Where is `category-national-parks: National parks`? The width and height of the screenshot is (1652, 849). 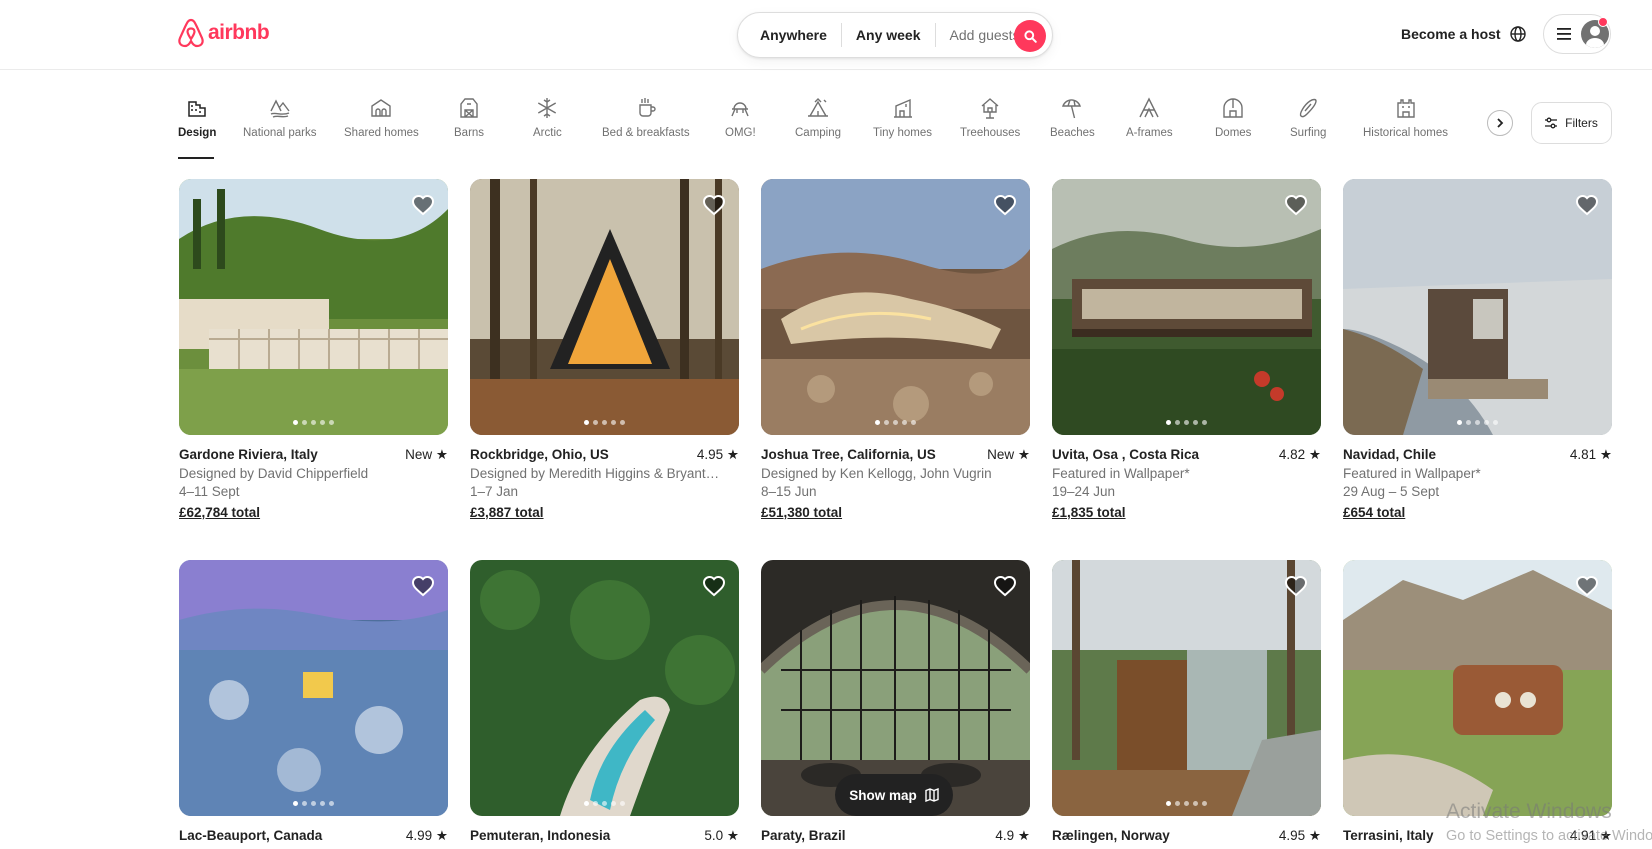
category-national-parks: National parks is located at coordinates (280, 117).